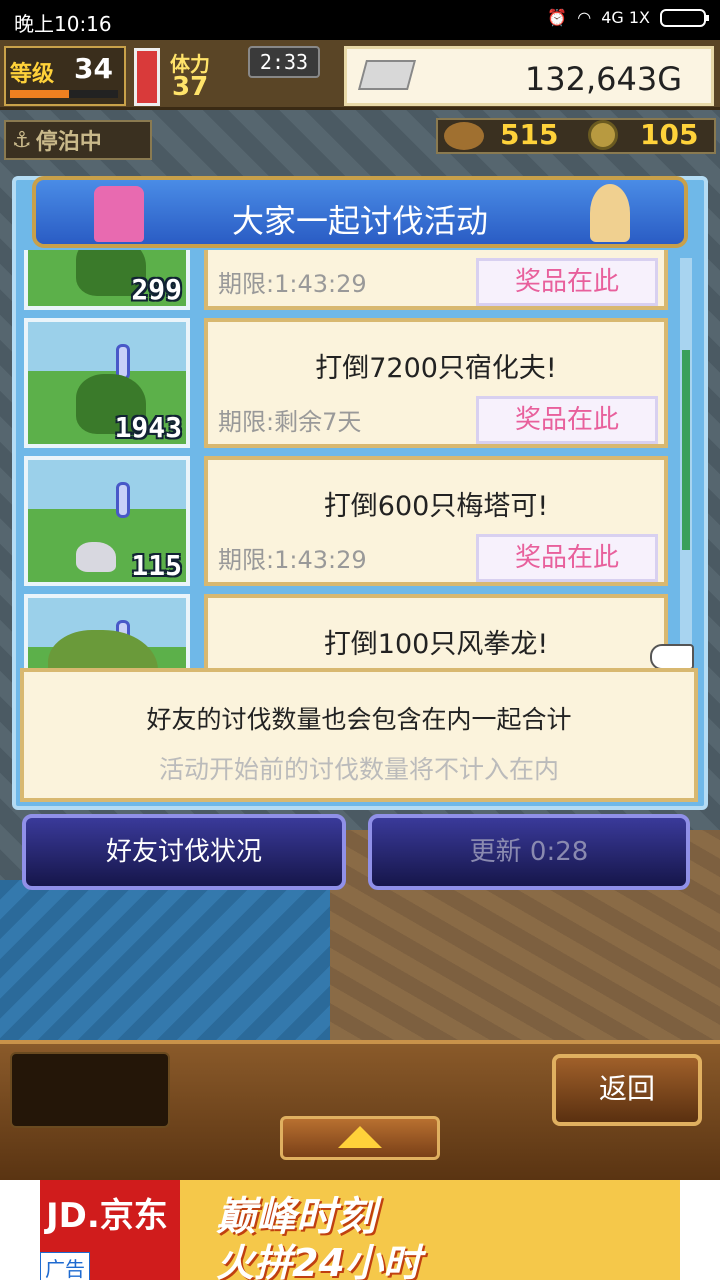 The height and width of the screenshot is (1280, 720). Describe the element at coordinates (359, 719) in the screenshot. I see `info-note-line-1: 好友的讨伐数量也会包含在内一起合计` at that location.